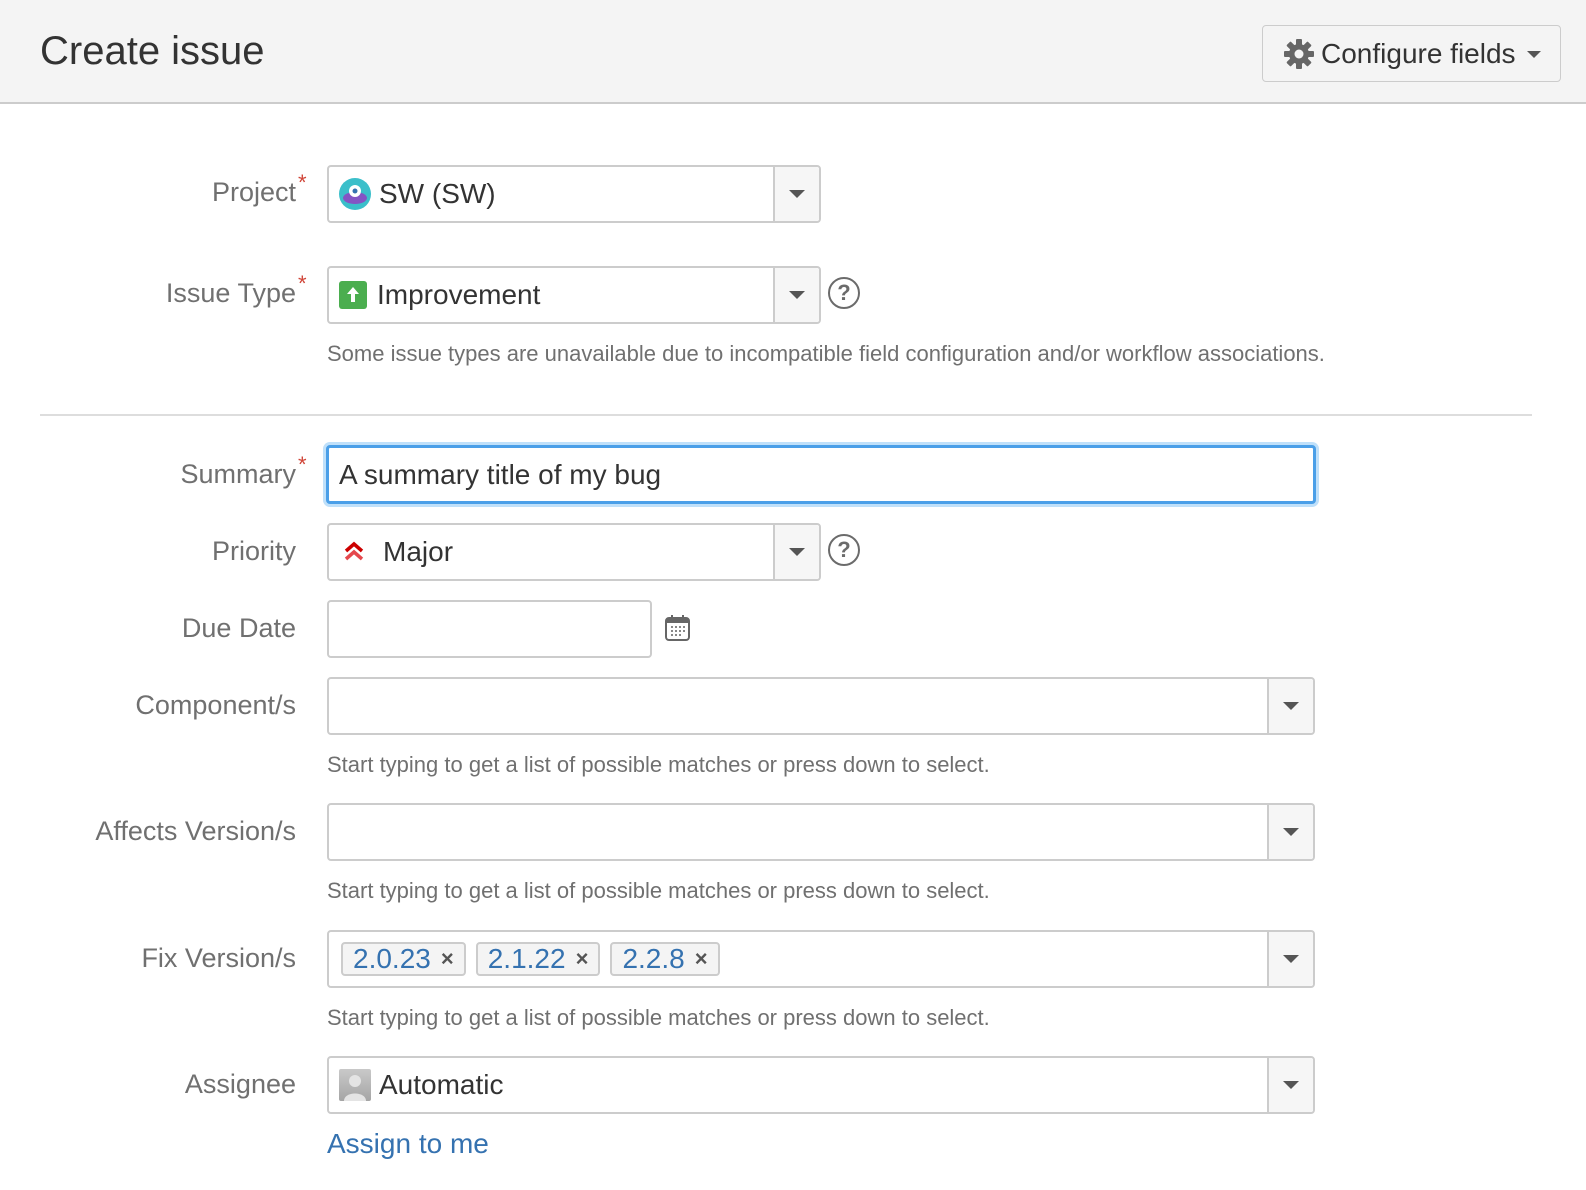 The image size is (1586, 1190). What do you see at coordinates (793, 52) in the screenshot?
I see `dialog-header: Create issue Configure fields` at bounding box center [793, 52].